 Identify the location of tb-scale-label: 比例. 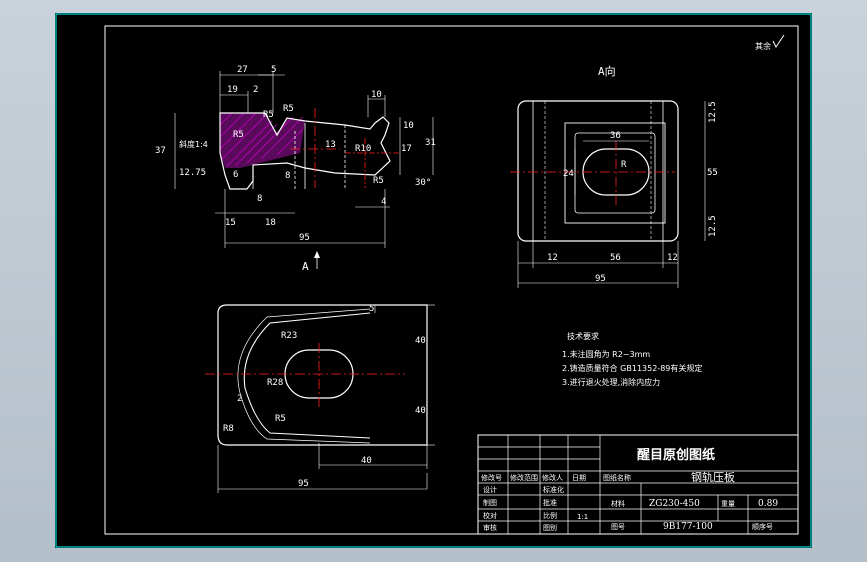
(550, 515).